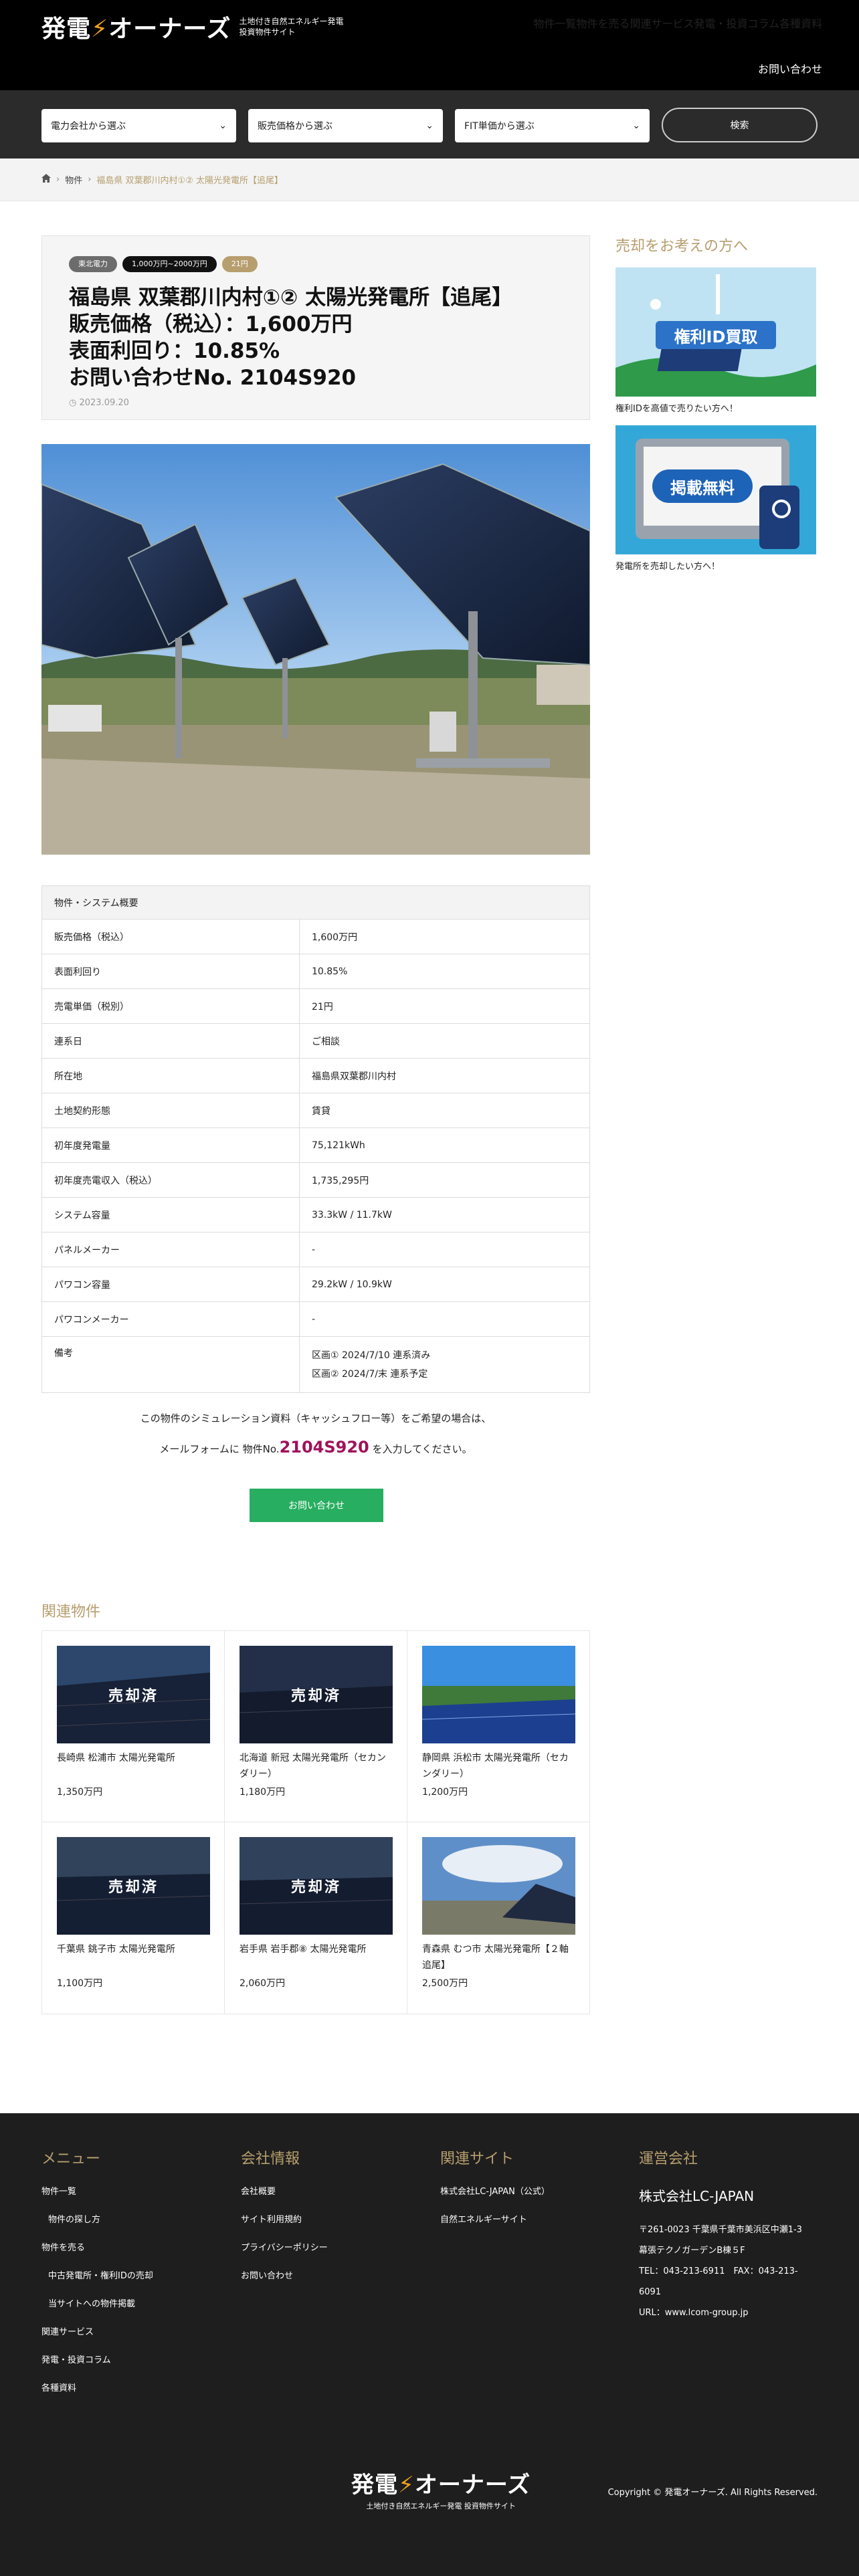 The image size is (859, 2576). I want to click on table-row: 販売価格（税込） 1,600万円, so click(315, 937).